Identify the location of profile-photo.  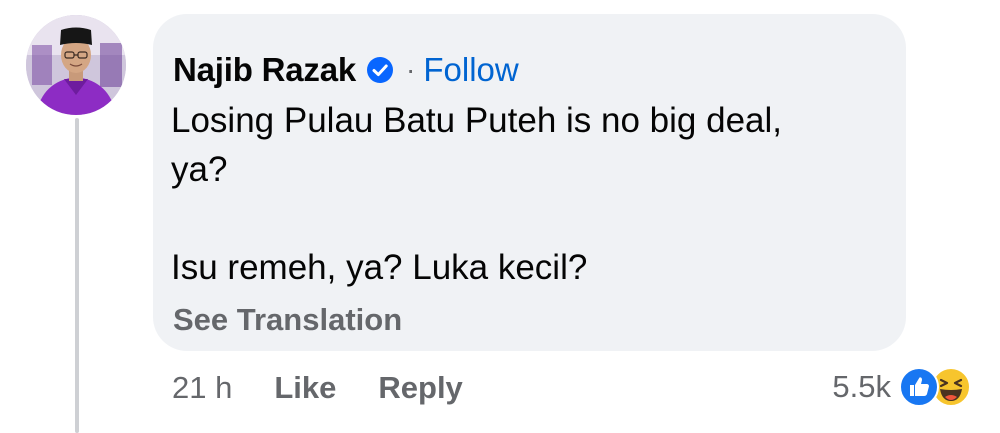
(76, 65).